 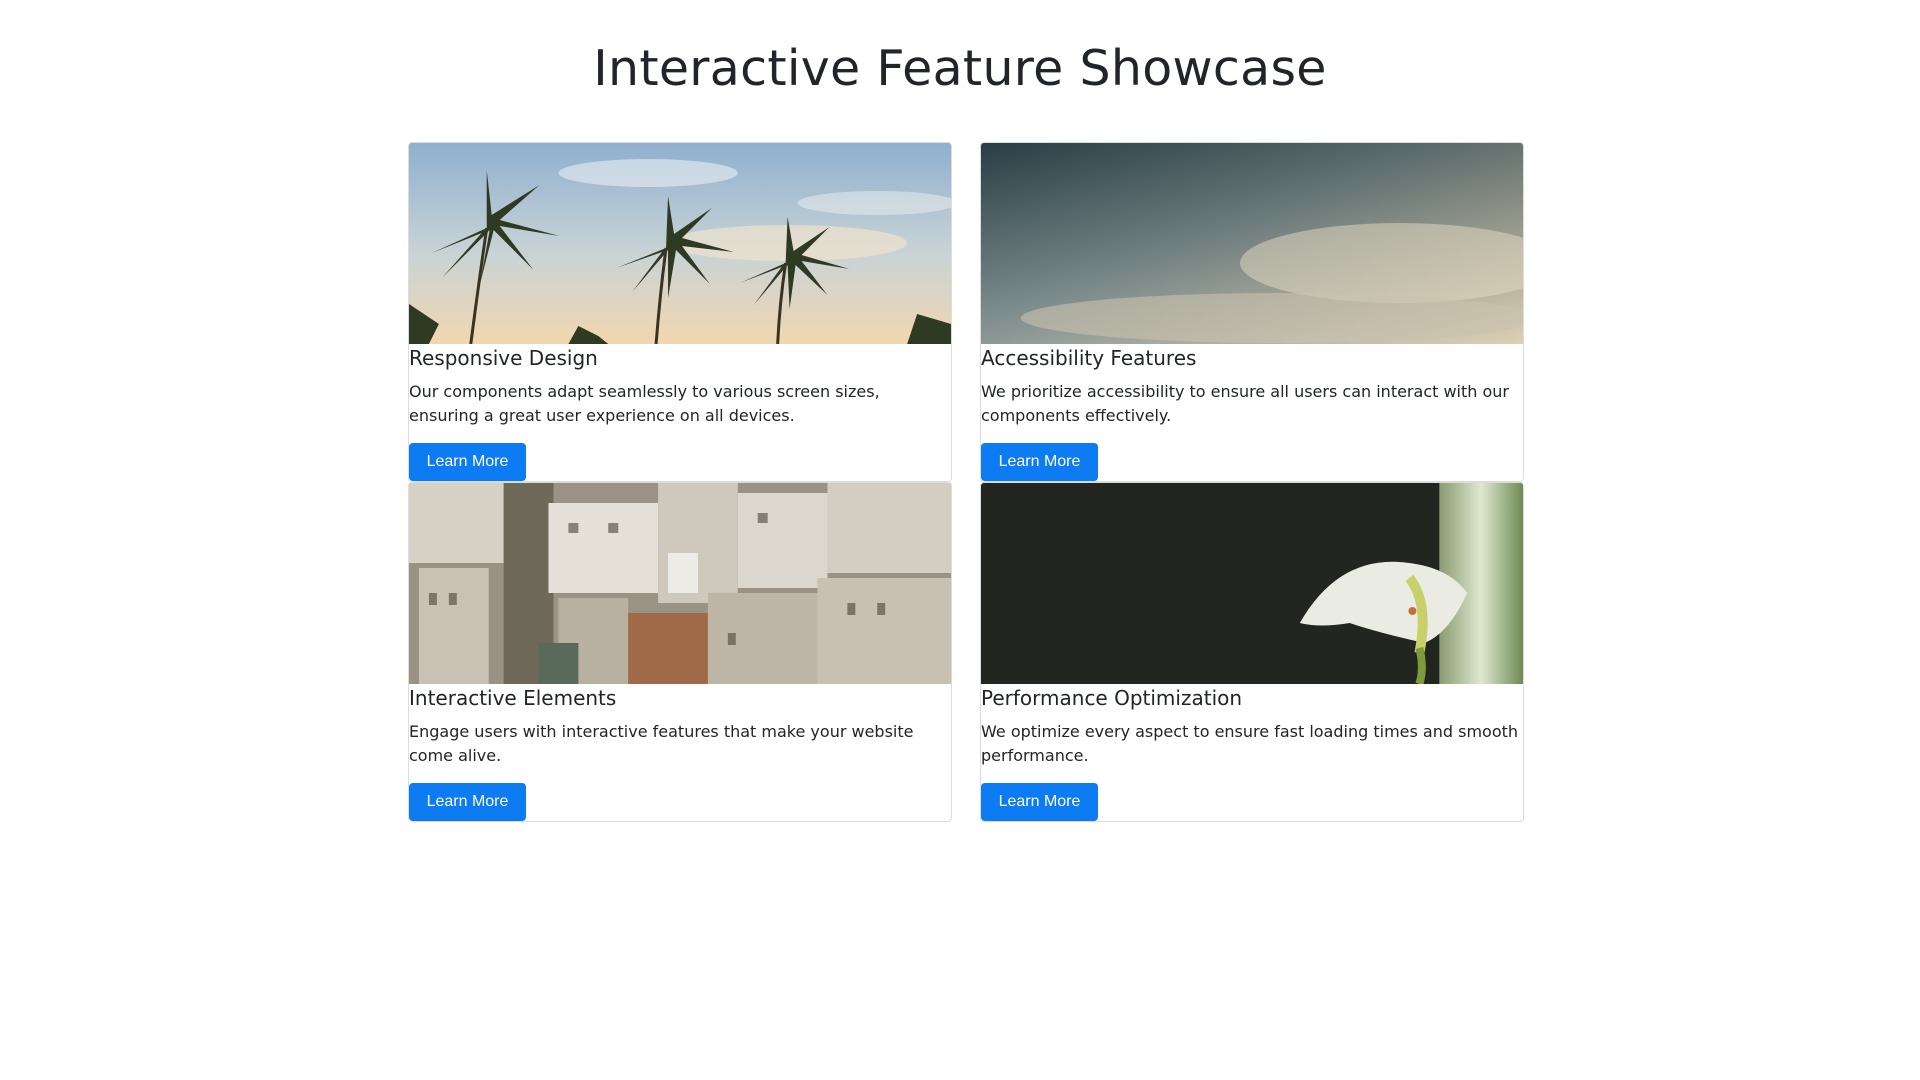 I want to click on city-rooftops-photo, so click(x=680, y=583).